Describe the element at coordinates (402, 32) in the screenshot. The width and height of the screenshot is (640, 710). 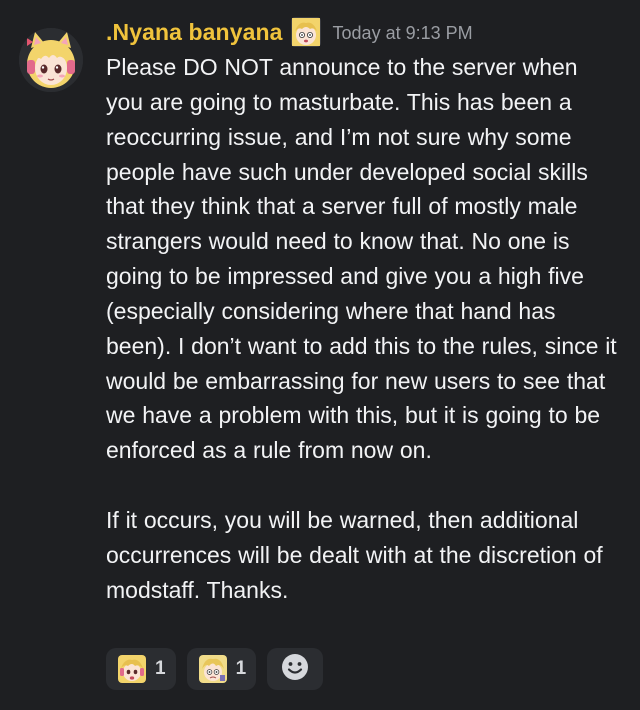
I see `message-timestamp: Today at 9:13 PM` at that location.